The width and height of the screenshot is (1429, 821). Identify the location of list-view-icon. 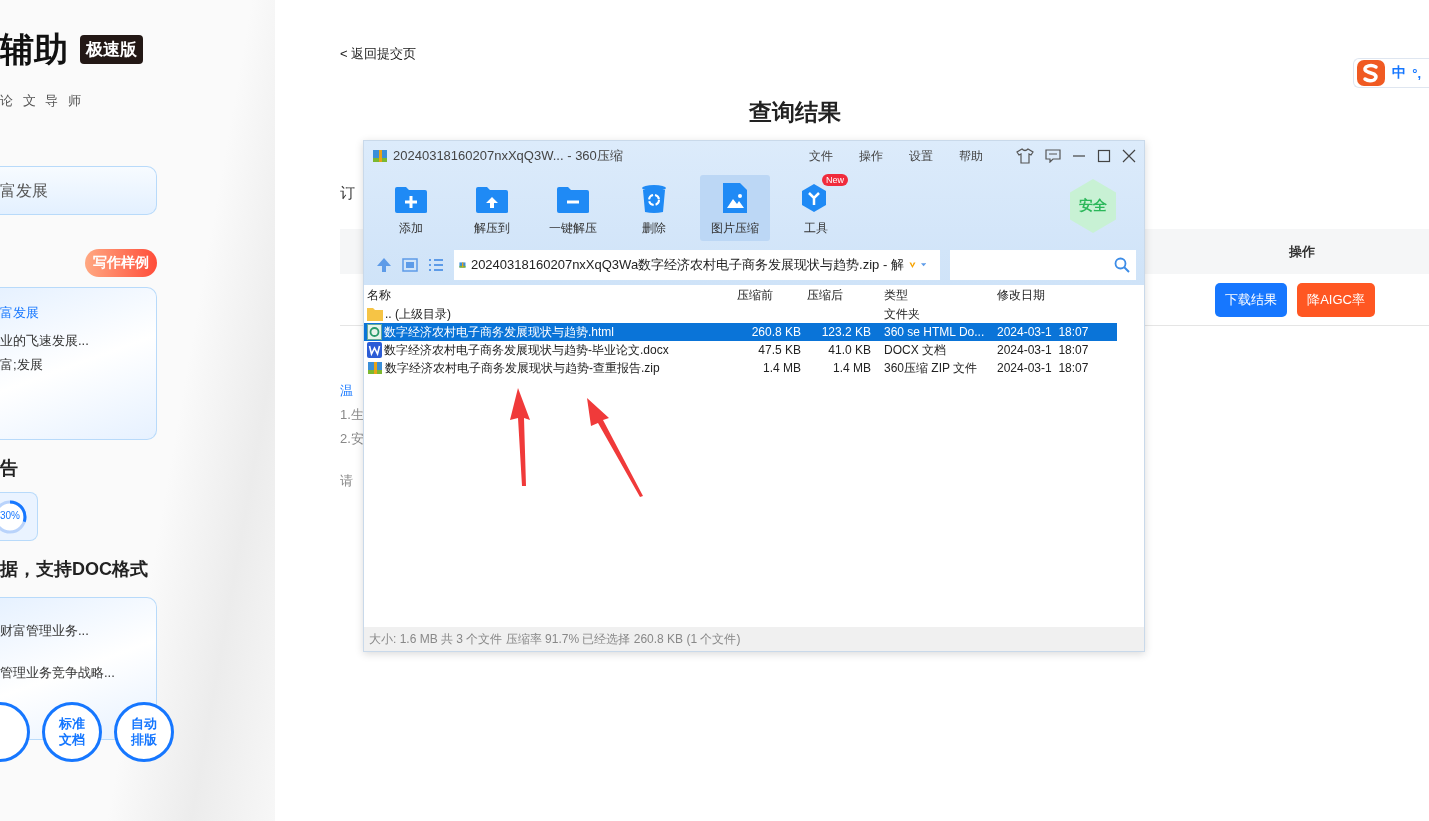
(436, 265).